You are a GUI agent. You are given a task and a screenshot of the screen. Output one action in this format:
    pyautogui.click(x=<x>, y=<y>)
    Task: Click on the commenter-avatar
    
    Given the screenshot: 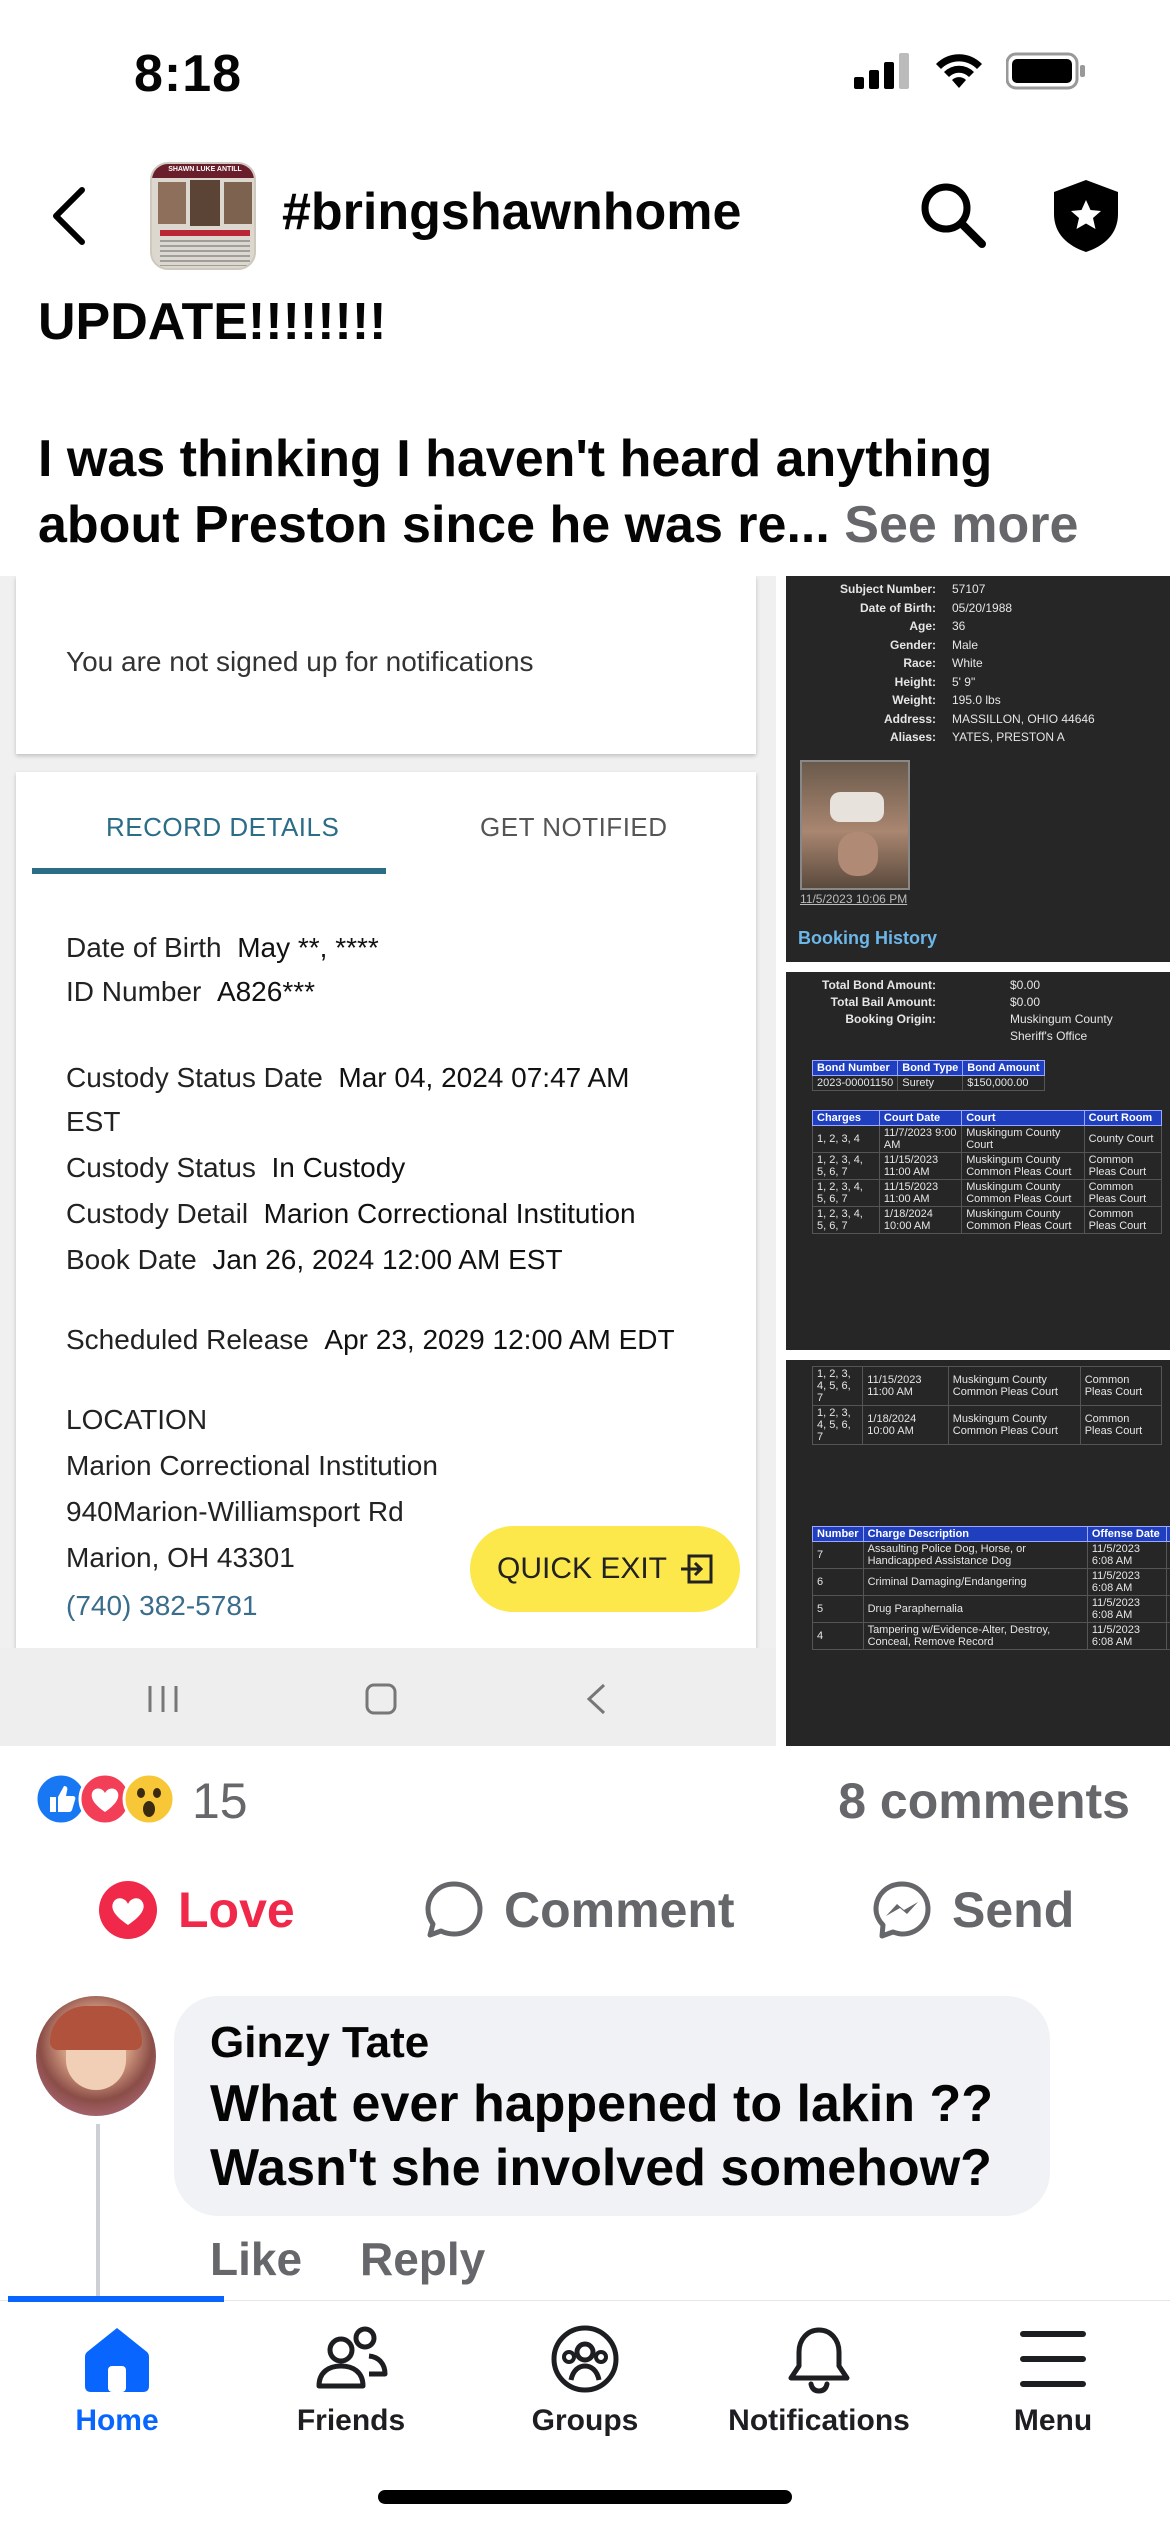 What is the action you would take?
    pyautogui.click(x=96, y=2056)
    